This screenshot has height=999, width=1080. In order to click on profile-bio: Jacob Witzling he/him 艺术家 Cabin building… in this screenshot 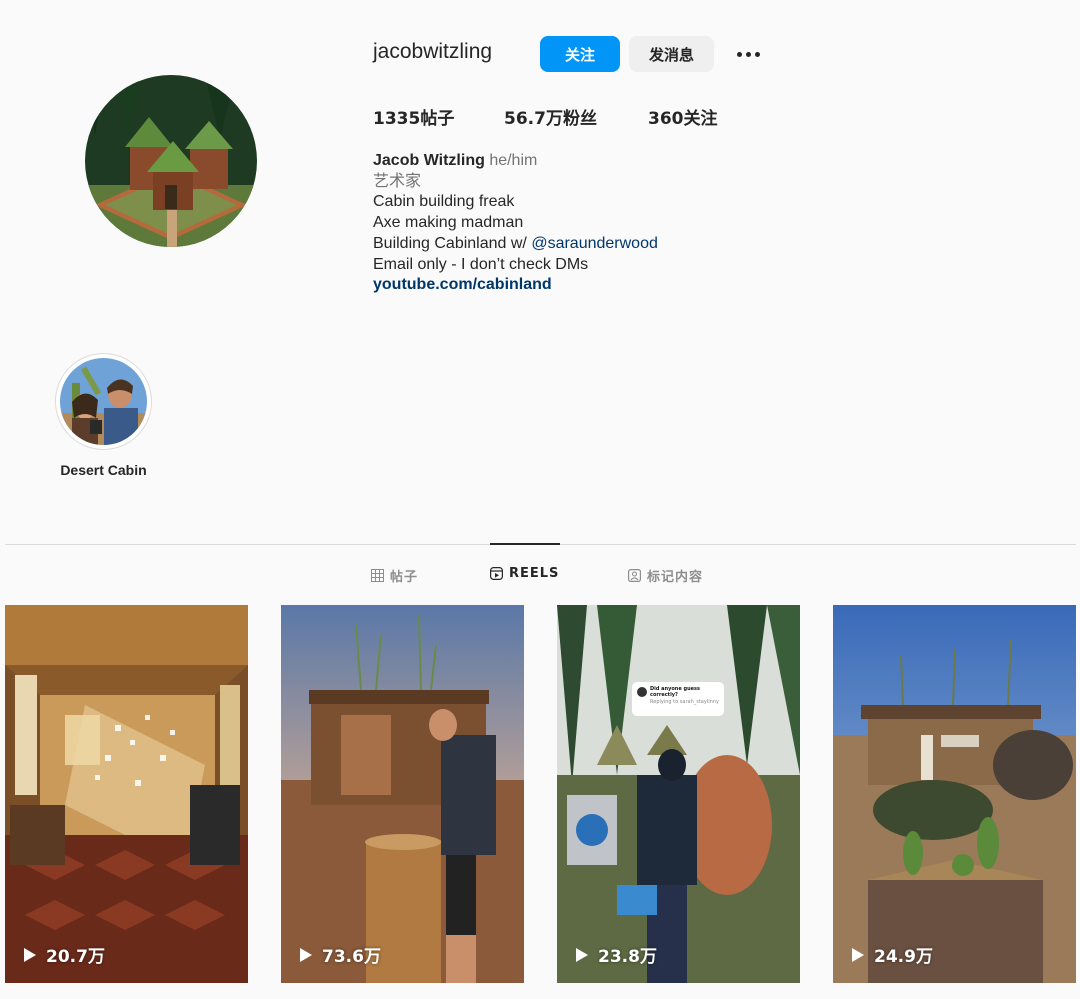, I will do `click(515, 223)`.